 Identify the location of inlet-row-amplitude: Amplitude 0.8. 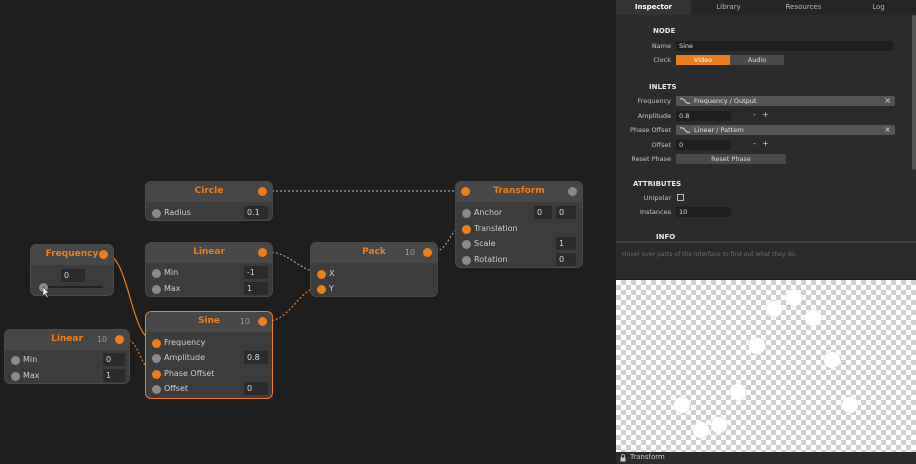
(209, 358).